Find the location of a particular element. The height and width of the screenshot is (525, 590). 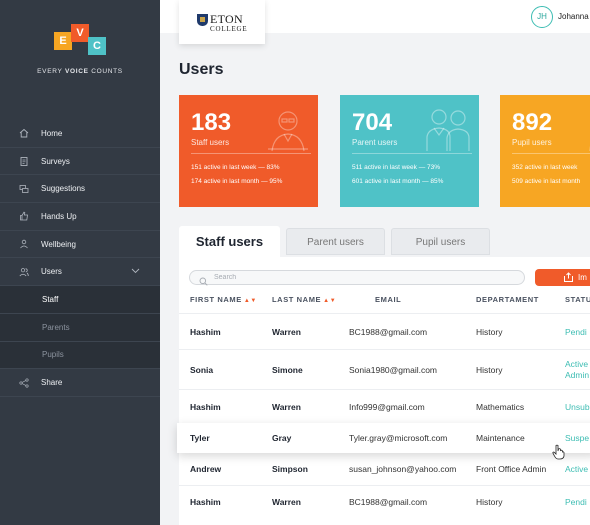

home-icon is located at coordinates (24, 133).